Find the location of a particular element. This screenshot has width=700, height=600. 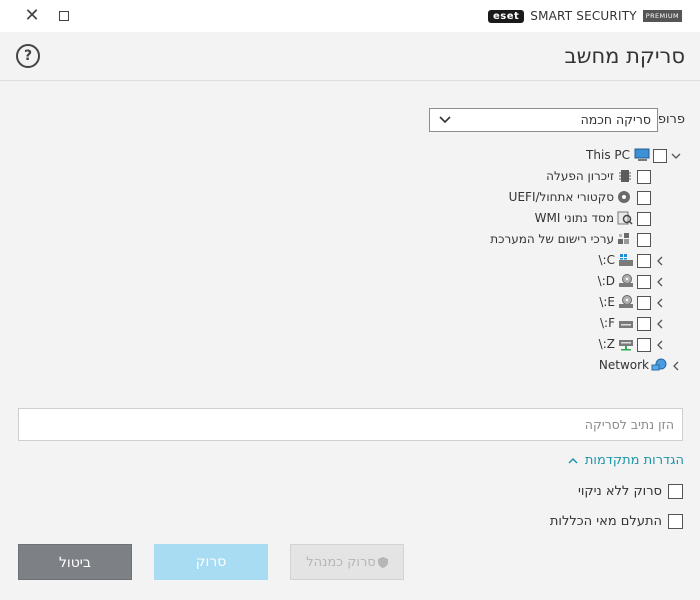

option-ignore-exclusions: התעלם מאי הכללות is located at coordinates (616, 521).